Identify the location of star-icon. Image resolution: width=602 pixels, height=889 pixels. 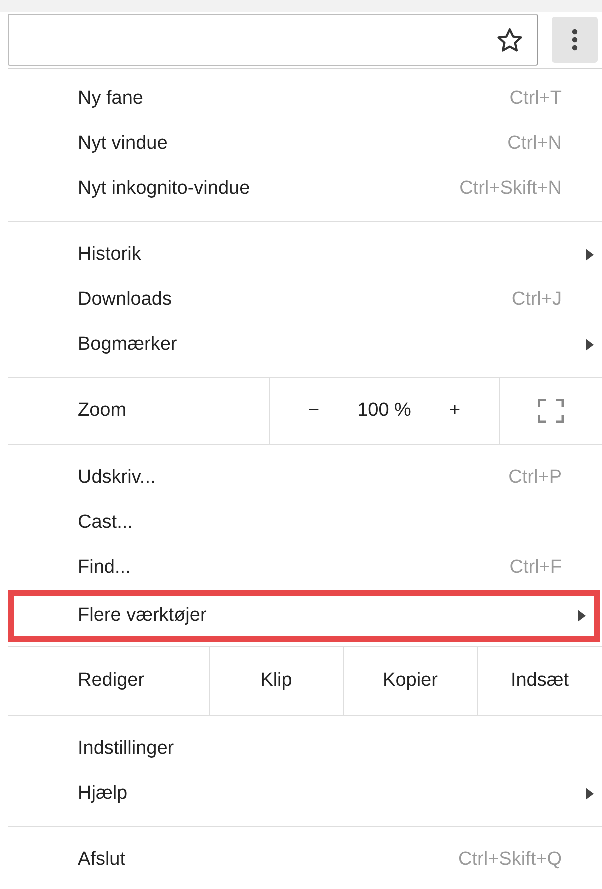
(510, 40).